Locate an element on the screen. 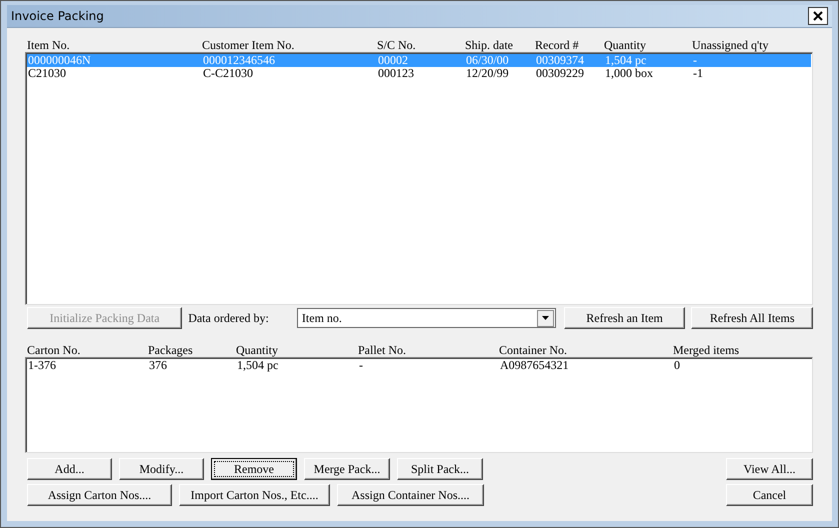 Image resolution: width=839 pixels, height=528 pixels. table-cell-text: 000123 is located at coordinates (396, 73).